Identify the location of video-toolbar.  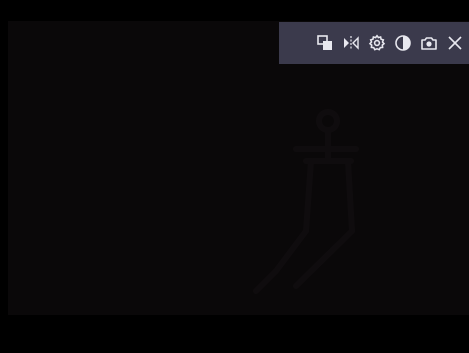
(374, 43).